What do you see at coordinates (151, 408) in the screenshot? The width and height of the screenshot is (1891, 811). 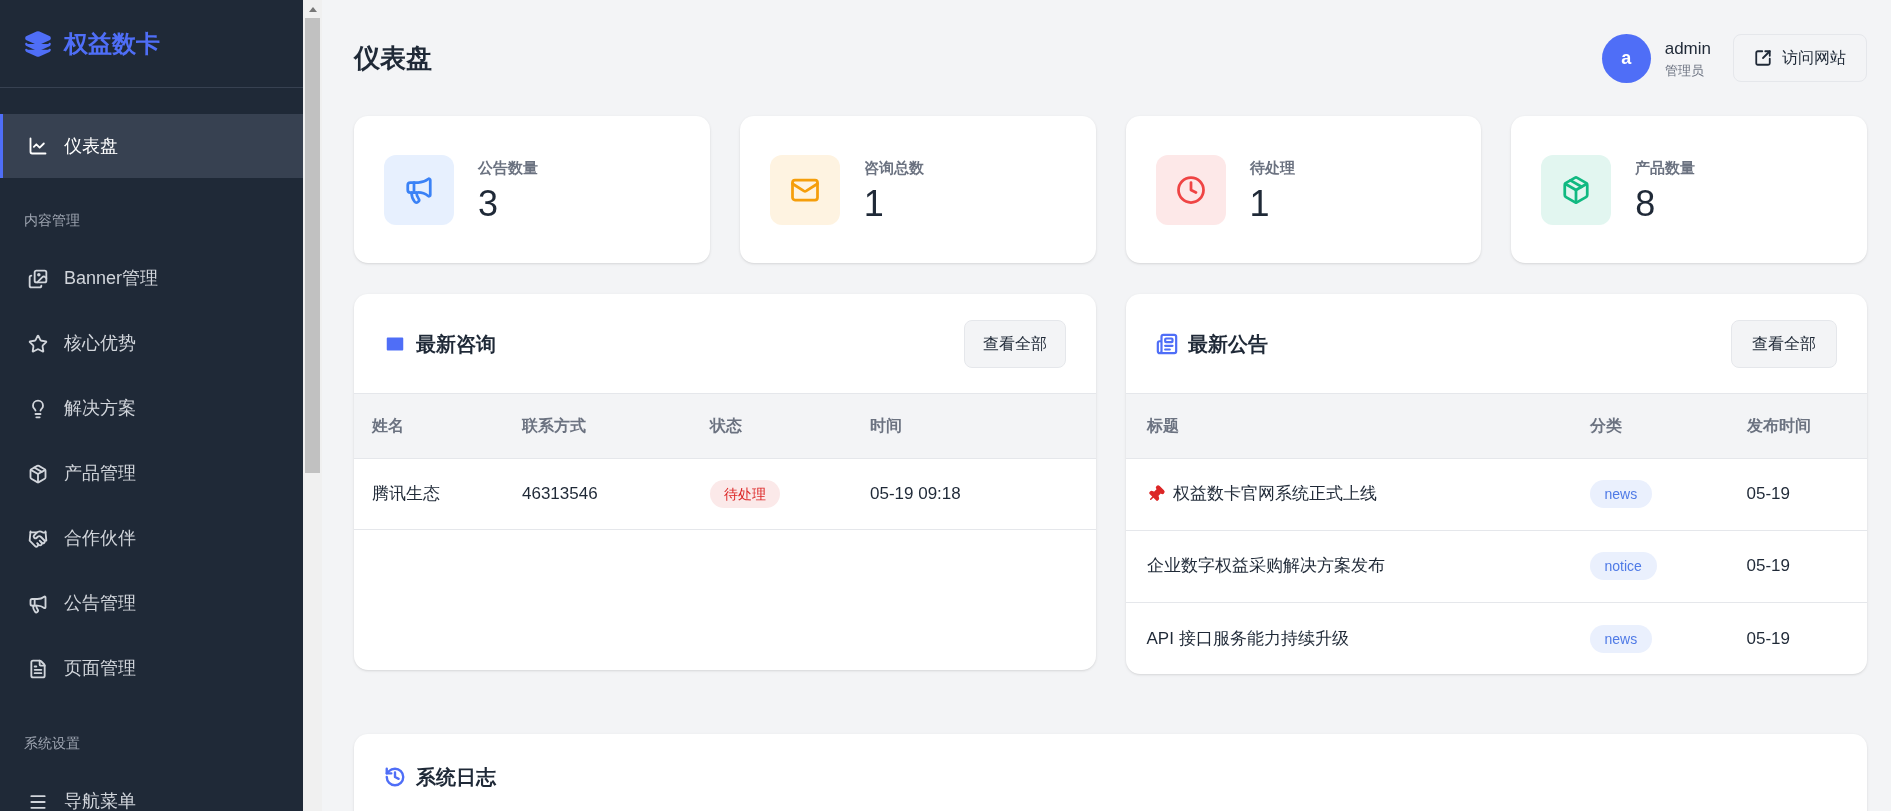 I see `nav-item: 解决方案` at bounding box center [151, 408].